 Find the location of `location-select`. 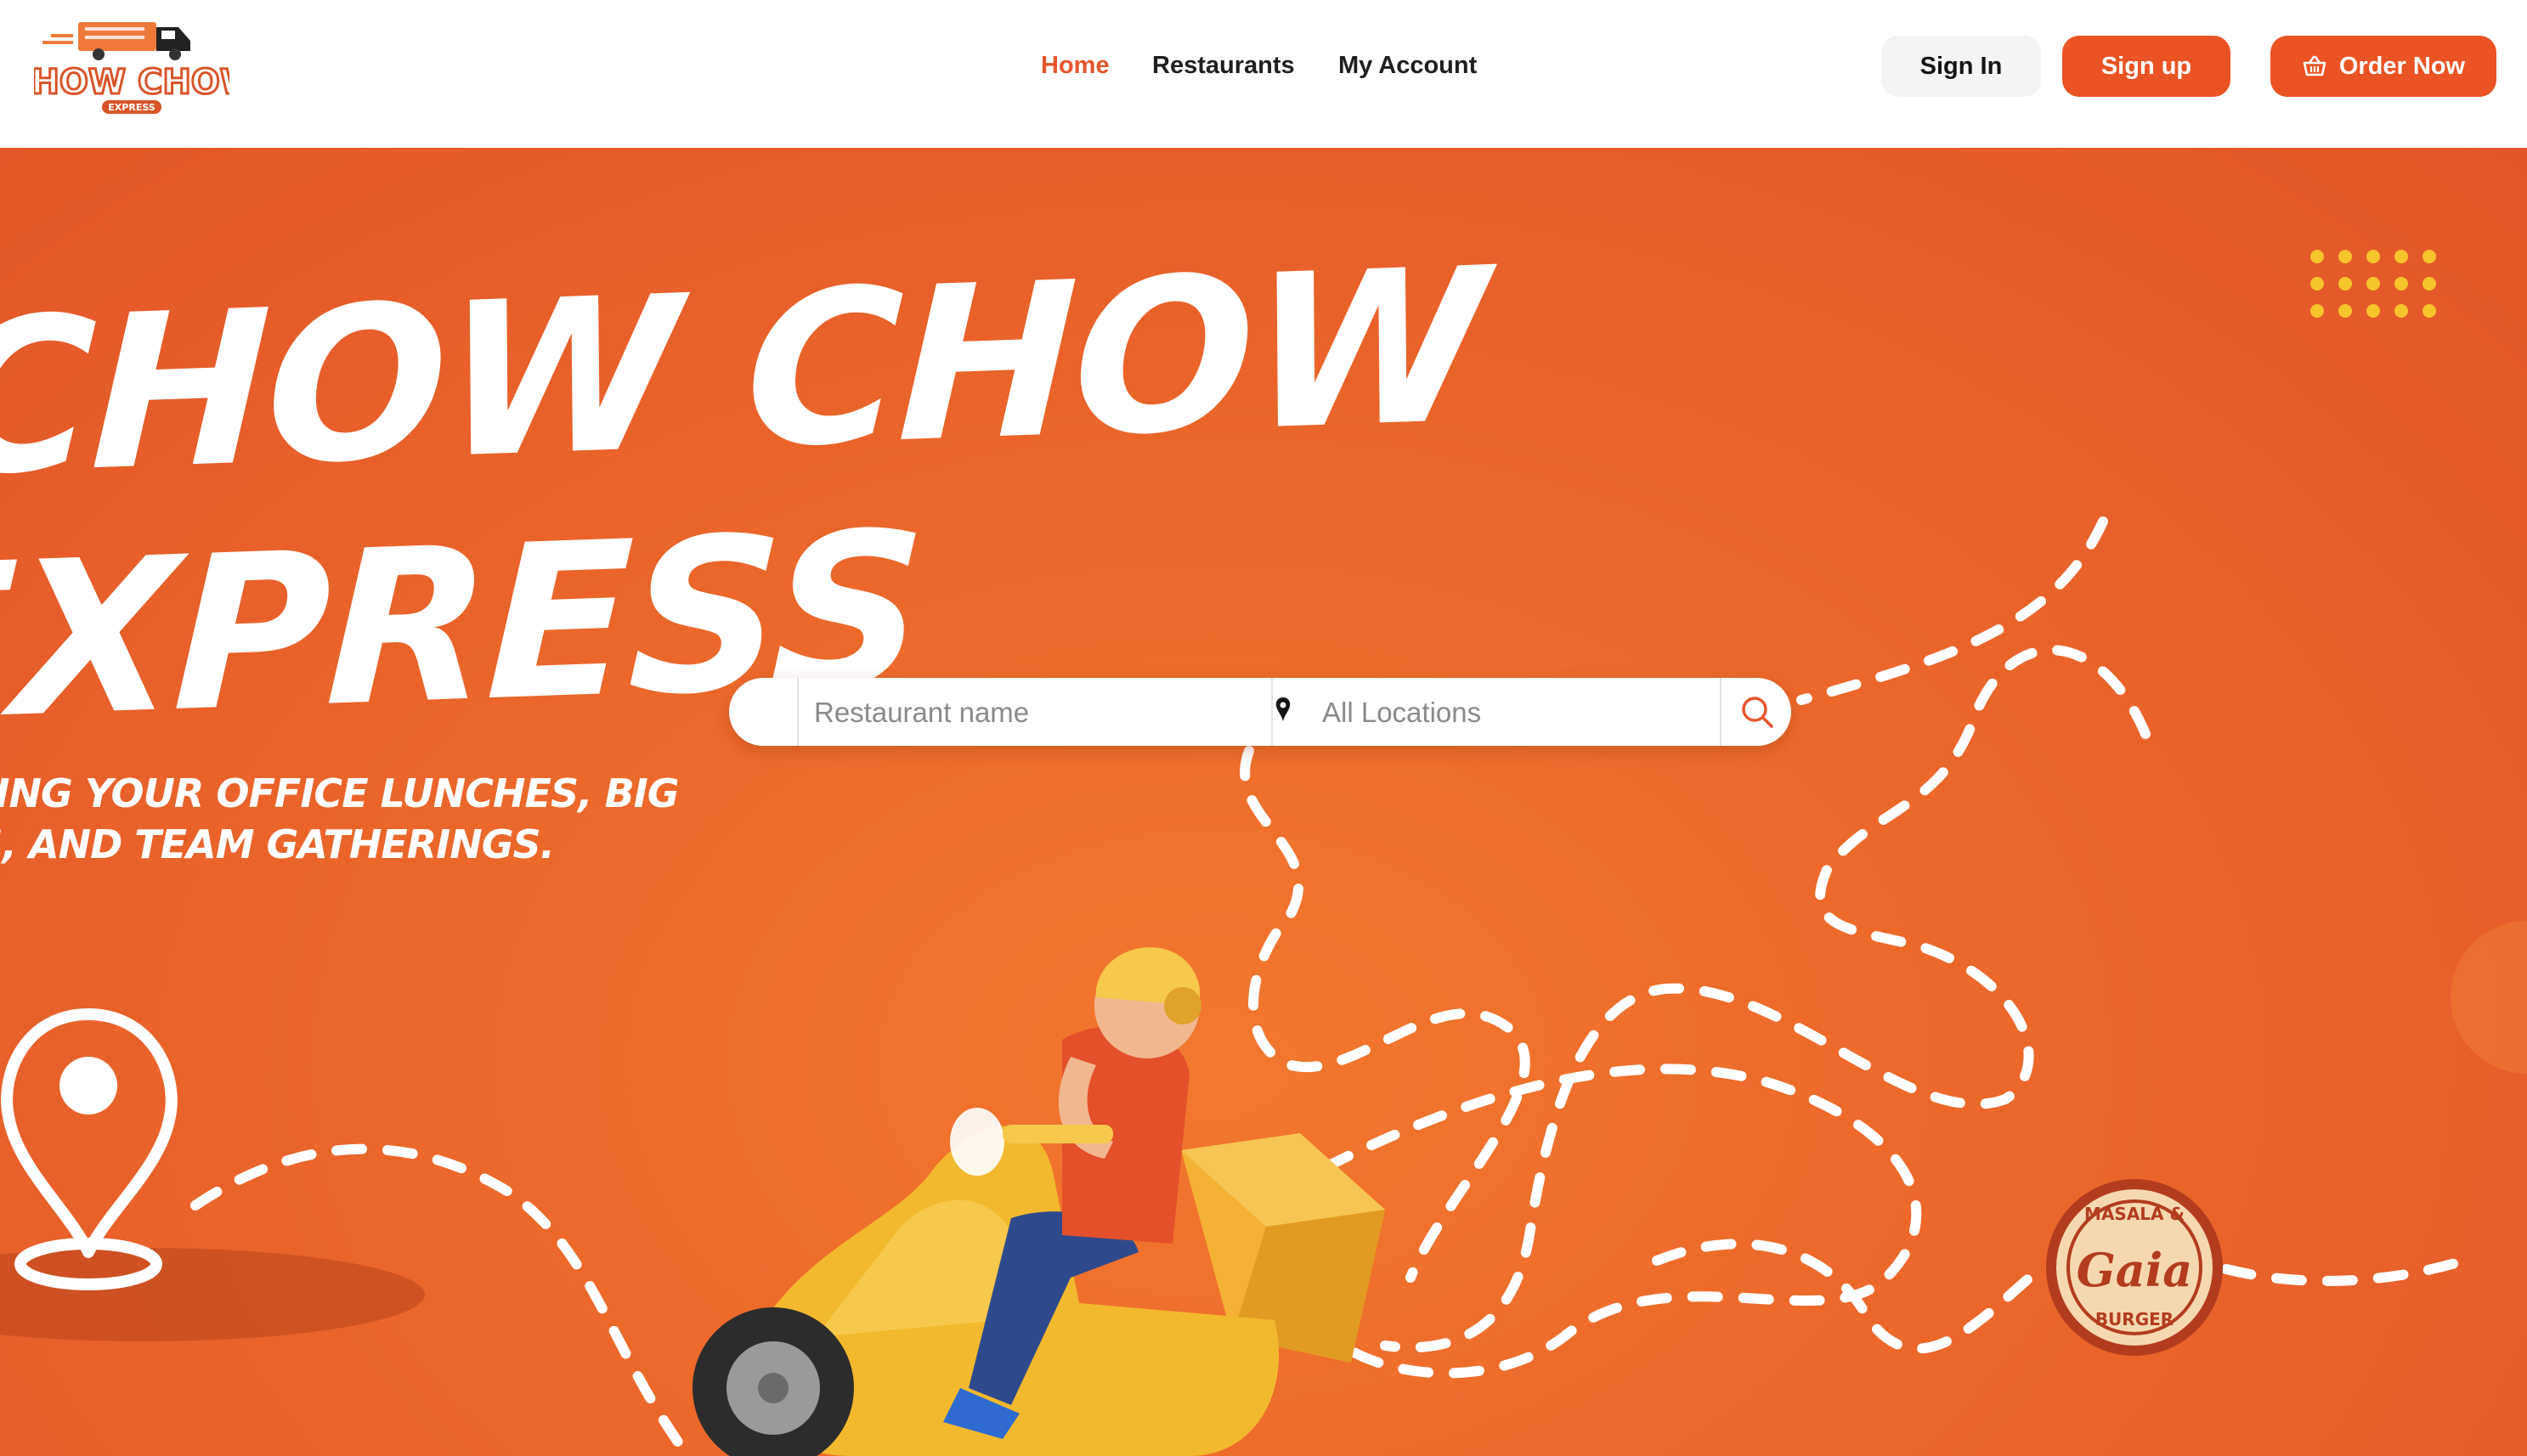

location-select is located at coordinates (1509, 713).